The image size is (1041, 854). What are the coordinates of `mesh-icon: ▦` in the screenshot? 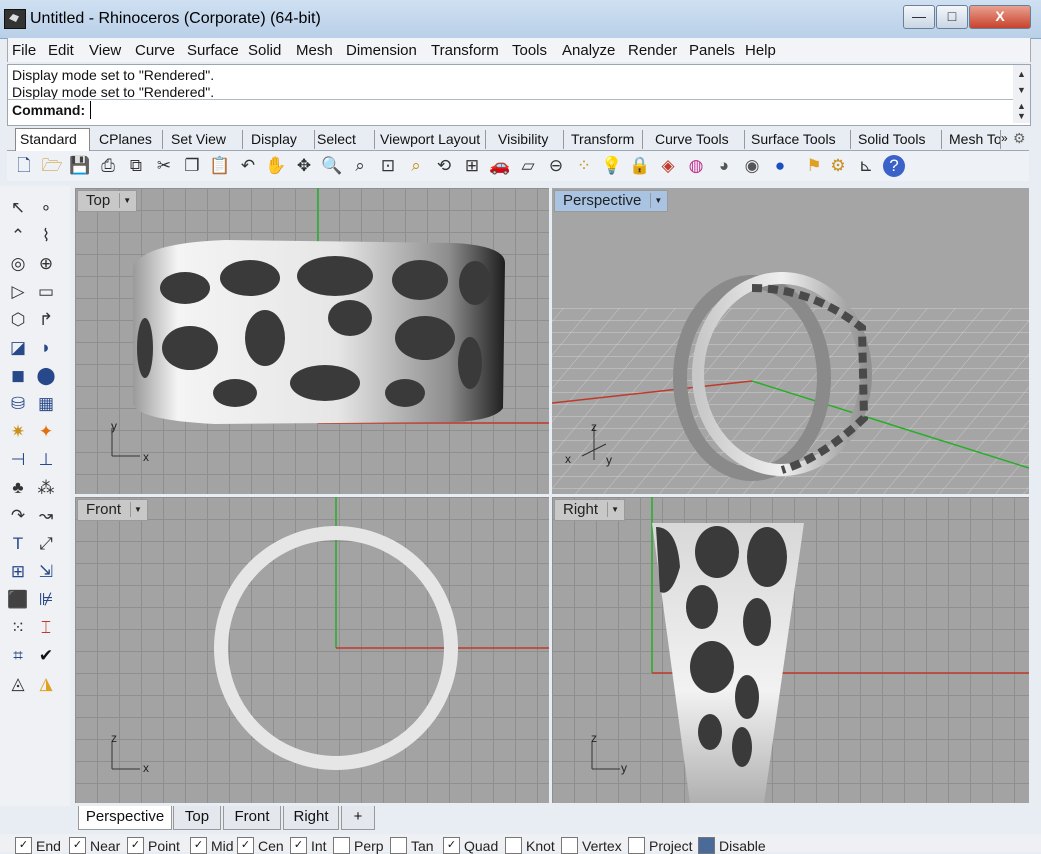 It's located at (46, 404).